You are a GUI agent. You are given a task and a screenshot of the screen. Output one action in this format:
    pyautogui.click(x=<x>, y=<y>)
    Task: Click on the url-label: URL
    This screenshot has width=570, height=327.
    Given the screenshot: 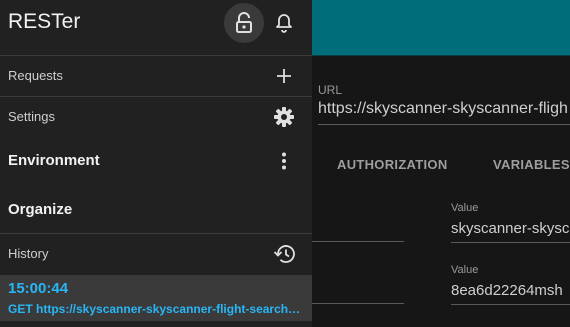 What is the action you would take?
    pyautogui.click(x=330, y=90)
    